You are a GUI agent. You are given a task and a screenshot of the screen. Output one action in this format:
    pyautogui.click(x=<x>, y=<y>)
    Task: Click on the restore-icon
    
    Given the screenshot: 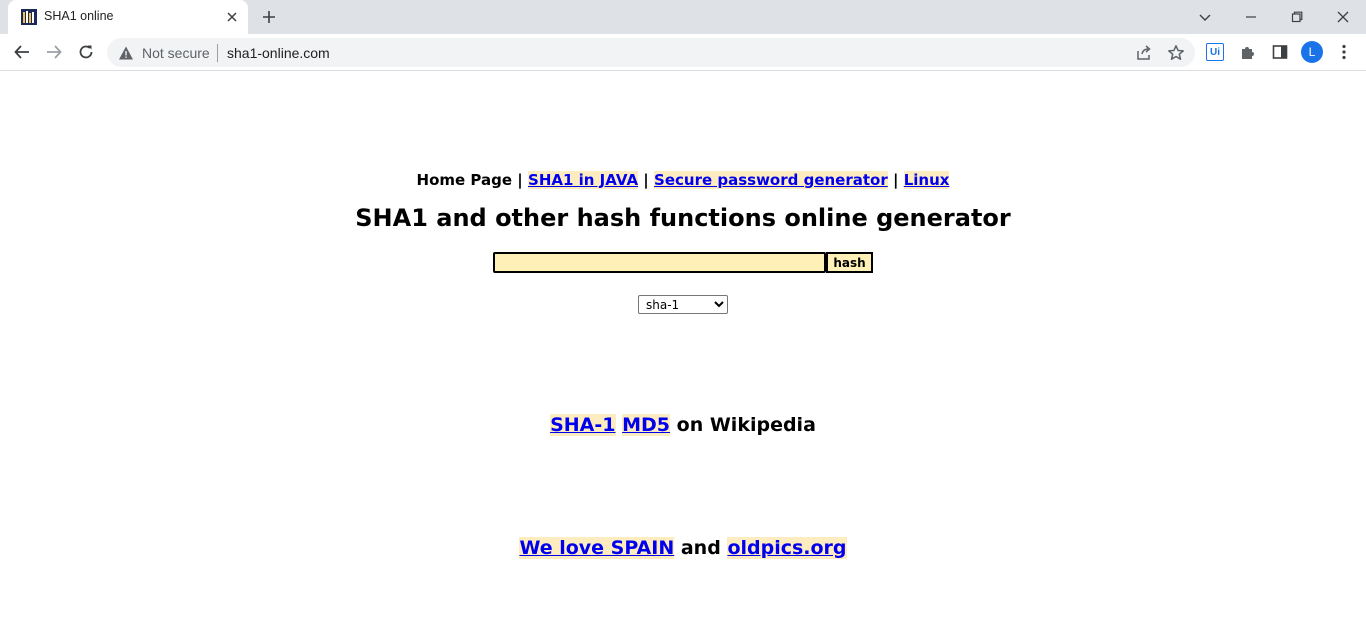 What is the action you would take?
    pyautogui.click(x=1297, y=17)
    